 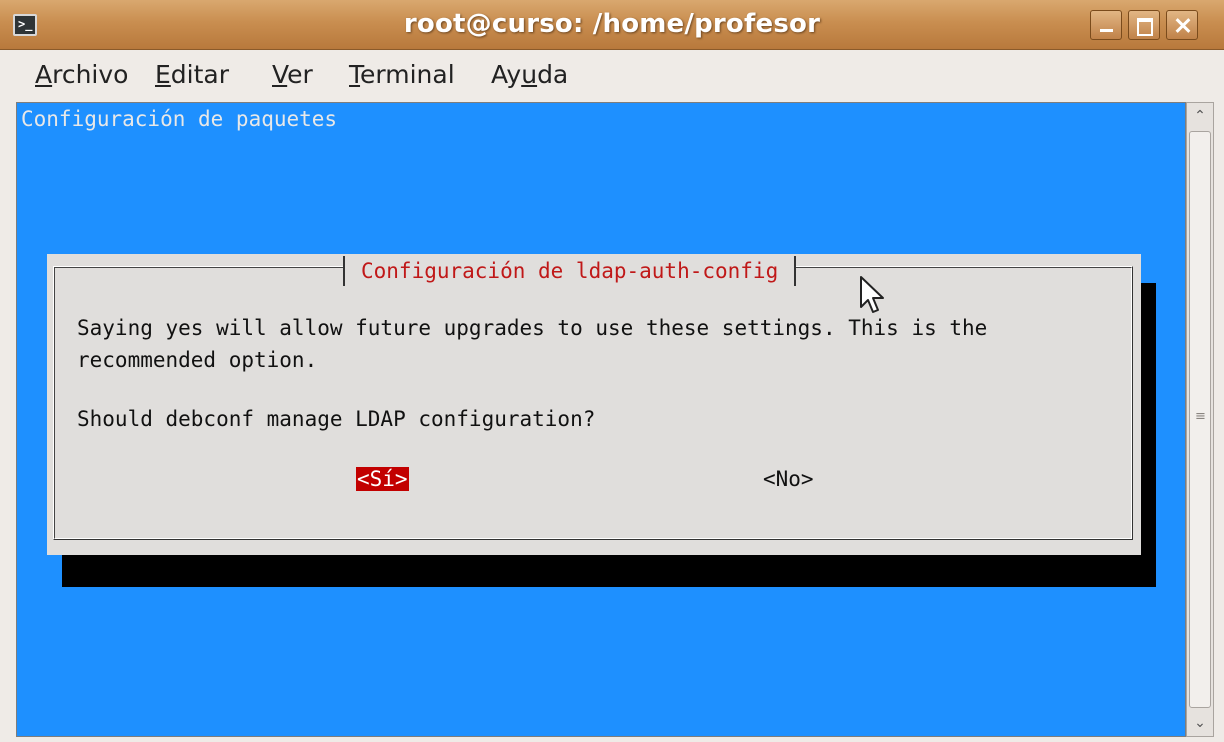 I want to click on maximize-icon, so click(x=1144, y=25).